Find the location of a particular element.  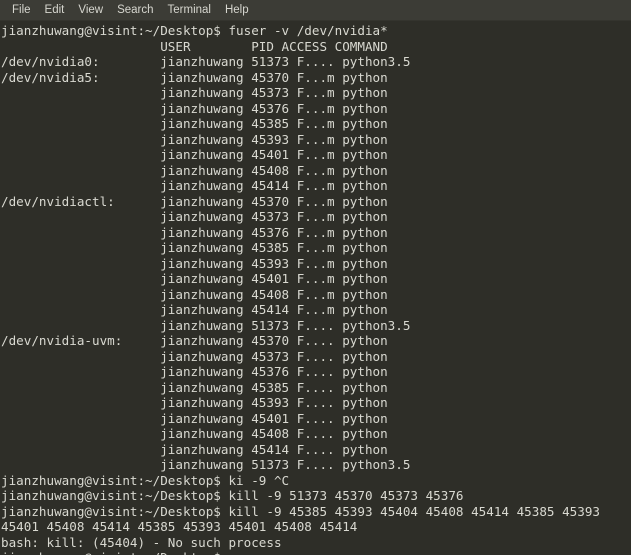

terminal-line: jianzhuwang 45408 F.... python is located at coordinates (194, 433).